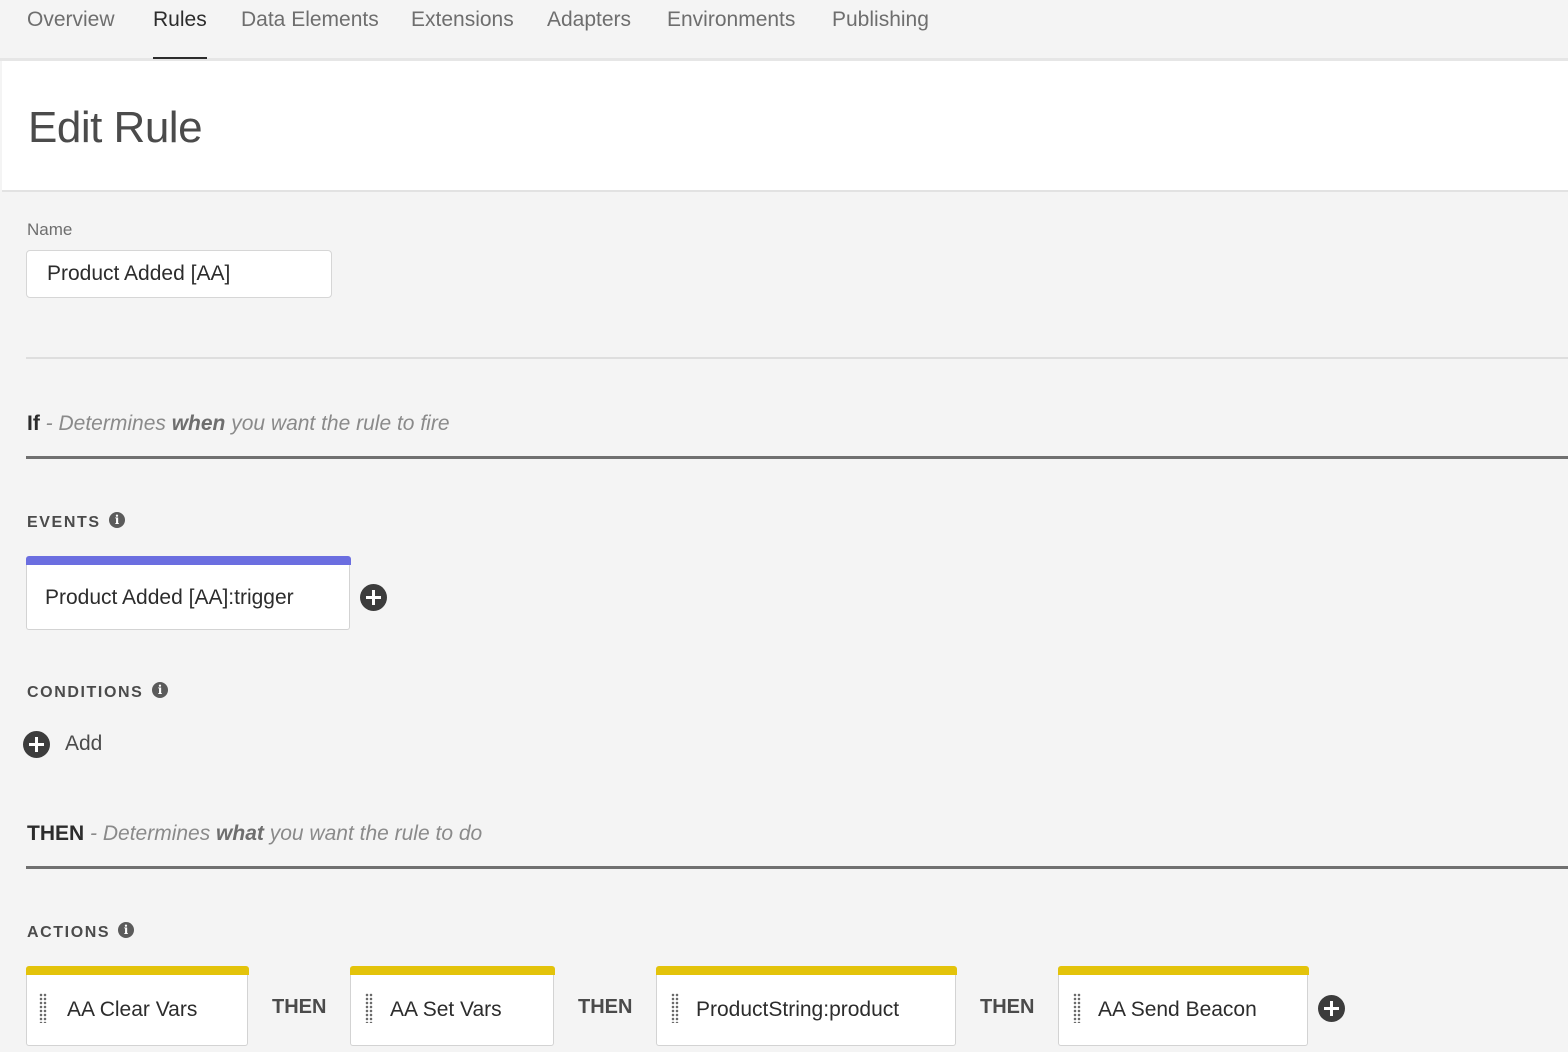 This screenshot has height=1052, width=1568. I want to click on conditions-label: CONDITIONS, so click(85, 692).